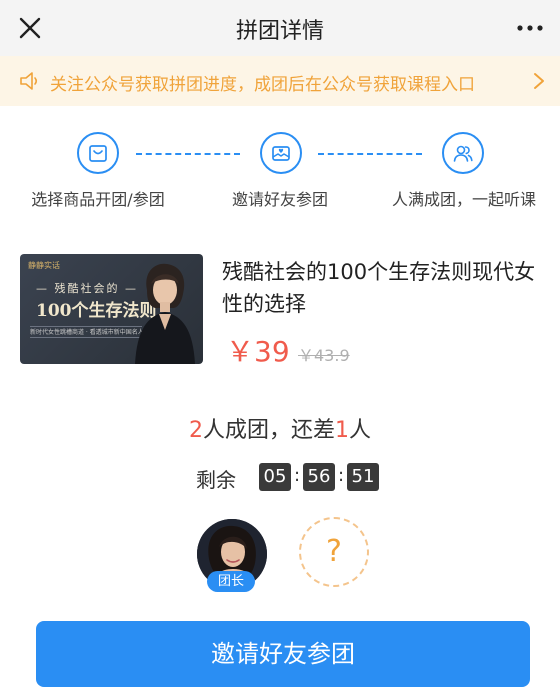 Image resolution: width=560 pixels, height=691 pixels. What do you see at coordinates (231, 581) in the screenshot?
I see `leader-badge: 团长` at bounding box center [231, 581].